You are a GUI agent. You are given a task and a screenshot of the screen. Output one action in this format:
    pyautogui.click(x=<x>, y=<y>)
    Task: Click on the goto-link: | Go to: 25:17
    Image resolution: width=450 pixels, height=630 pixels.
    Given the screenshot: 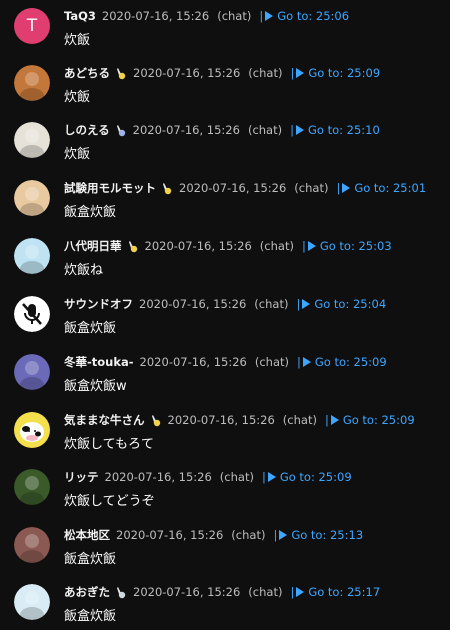 What is the action you would take?
    pyautogui.click(x=335, y=592)
    